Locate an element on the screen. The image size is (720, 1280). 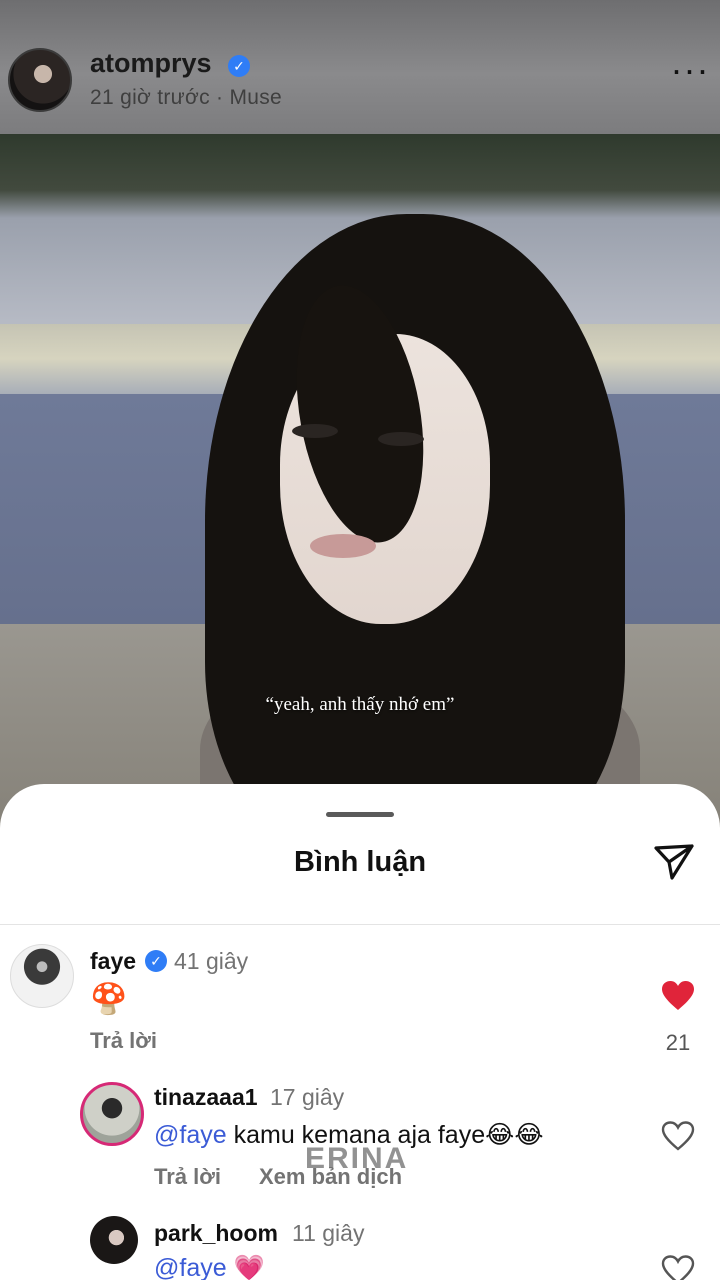
photo-subject-lips is located at coordinates (343, 546).